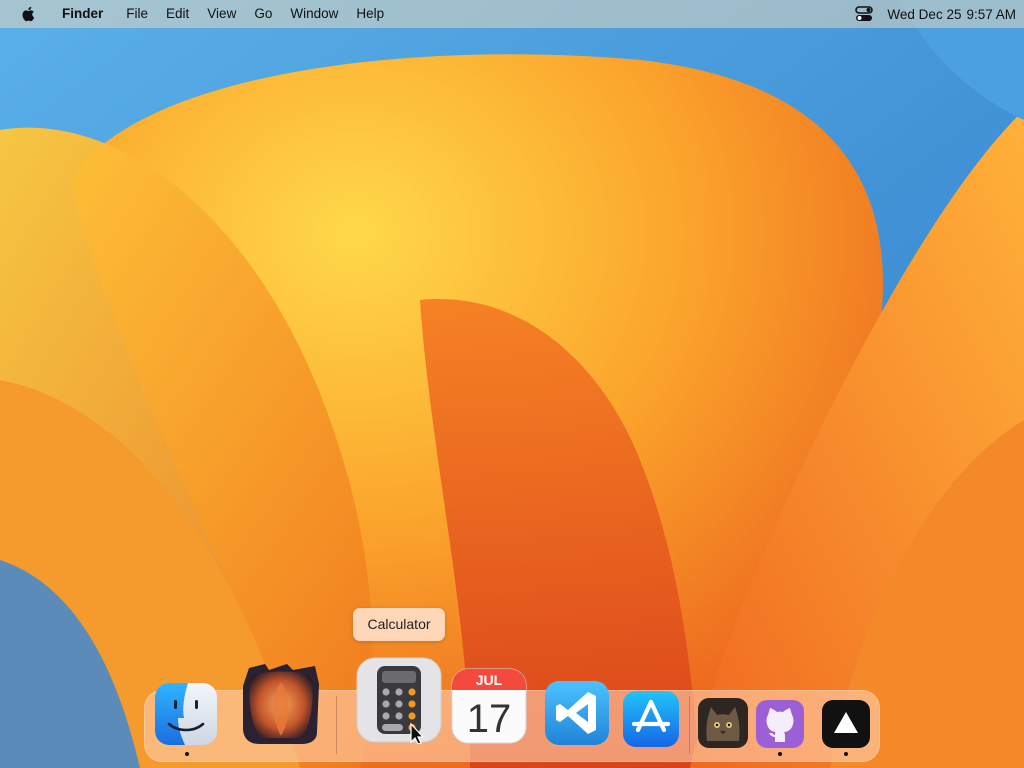 This screenshot has width=1024, height=768. What do you see at coordinates (86, 14) in the screenshot?
I see `menu-app-finder: Finder` at bounding box center [86, 14].